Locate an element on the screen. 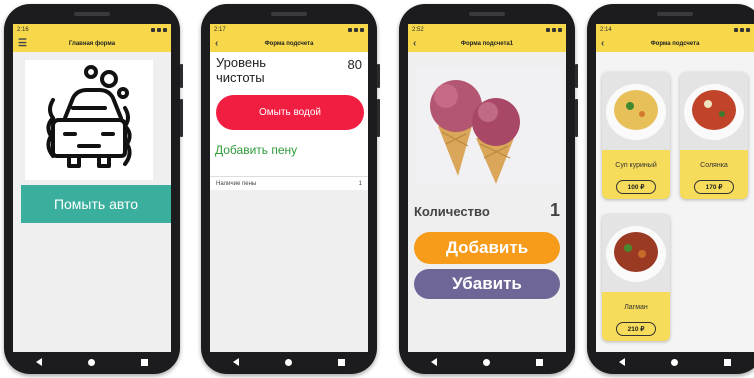 The width and height of the screenshot is (754, 378). solyanka-photo is located at coordinates (714, 111).